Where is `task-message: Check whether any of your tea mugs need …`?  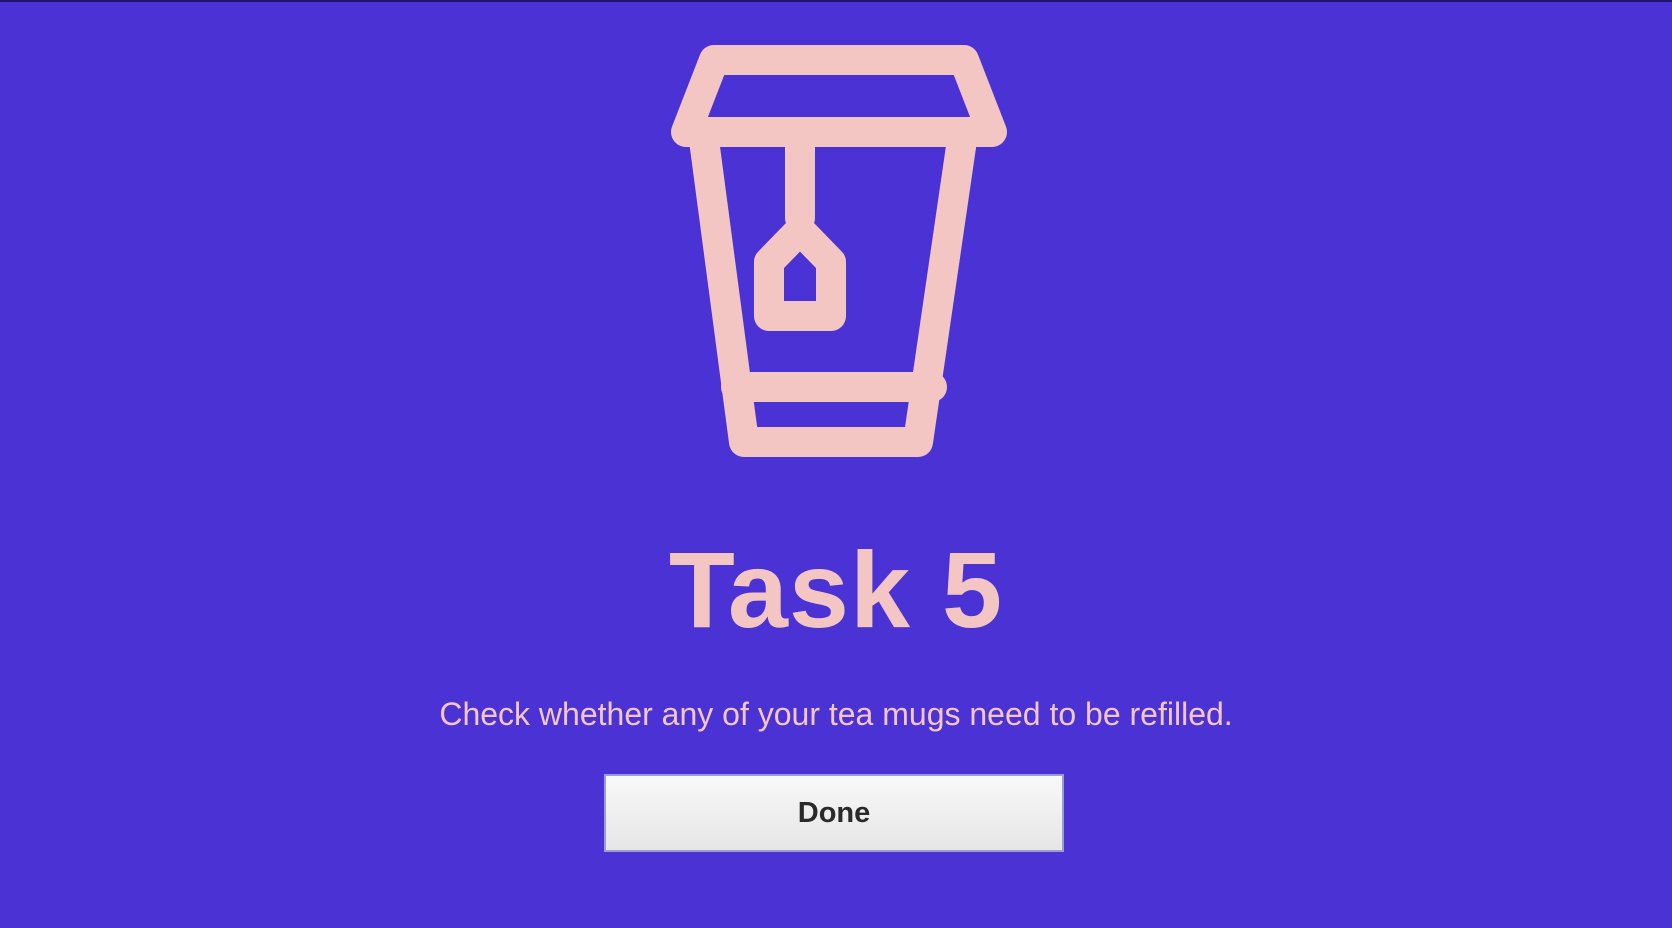 task-message: Check whether any of your tea mugs need … is located at coordinates (836, 714).